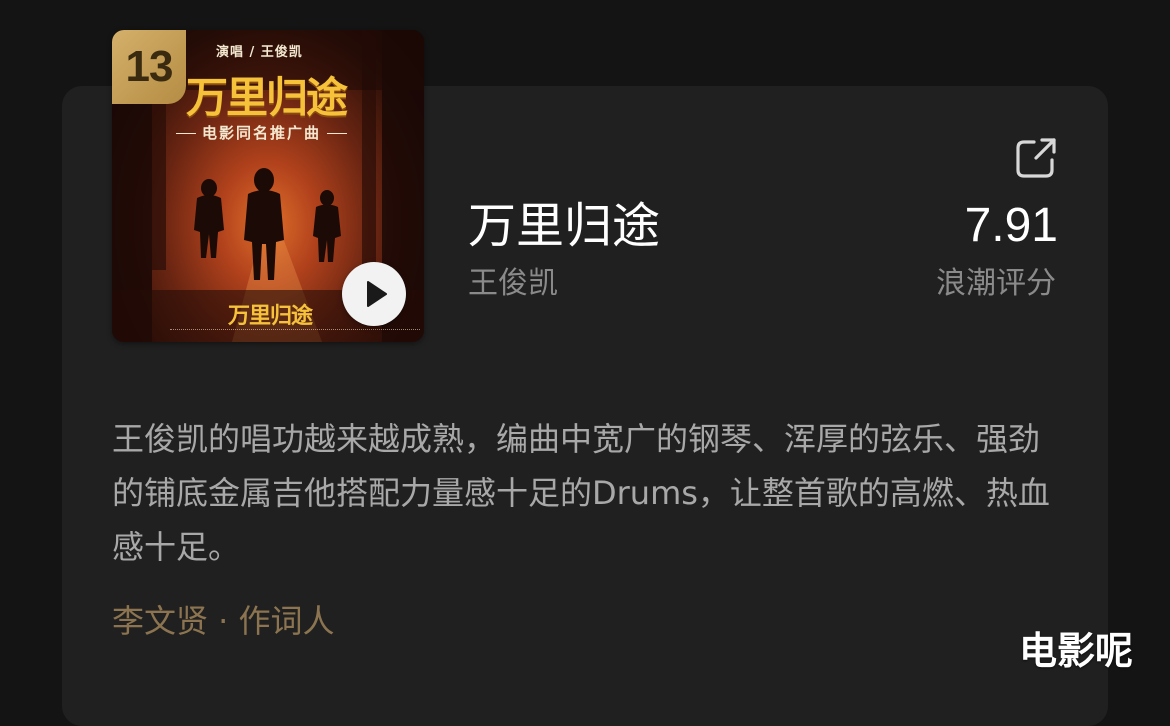 The height and width of the screenshot is (726, 1170). Describe the element at coordinates (261, 132) in the screenshot. I see `cover-subtitle: 电影同名推广曲` at that location.